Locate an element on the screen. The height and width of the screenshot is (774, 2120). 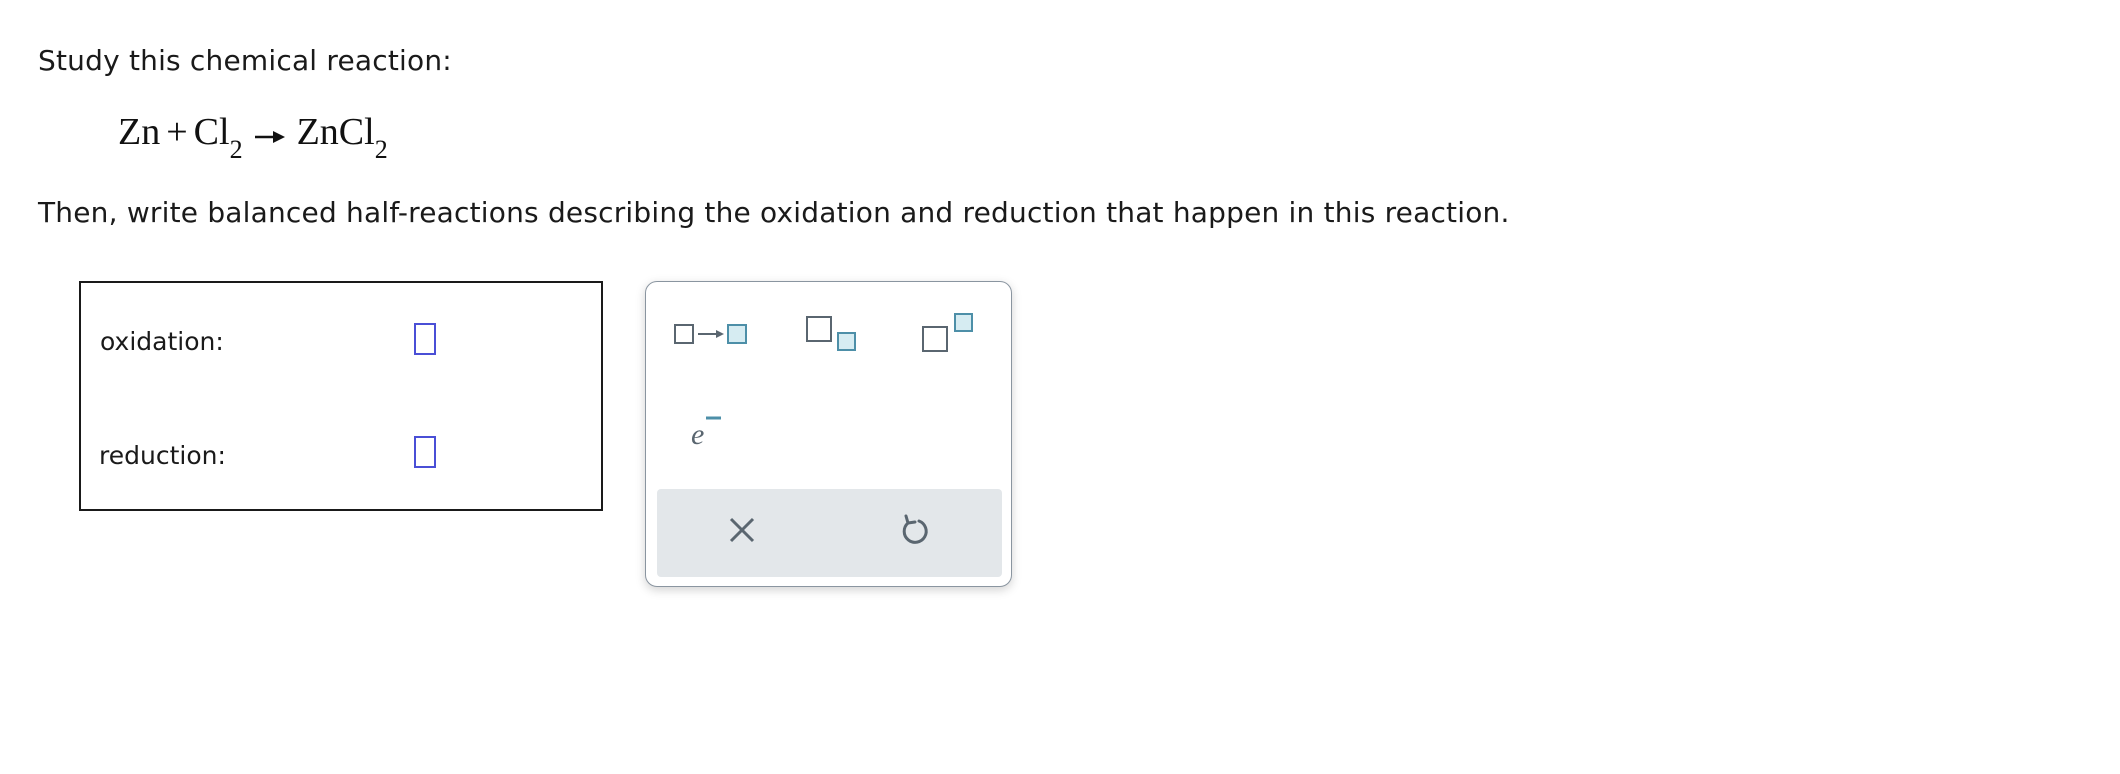
electron-button: e is located at coordinates (707, 434).